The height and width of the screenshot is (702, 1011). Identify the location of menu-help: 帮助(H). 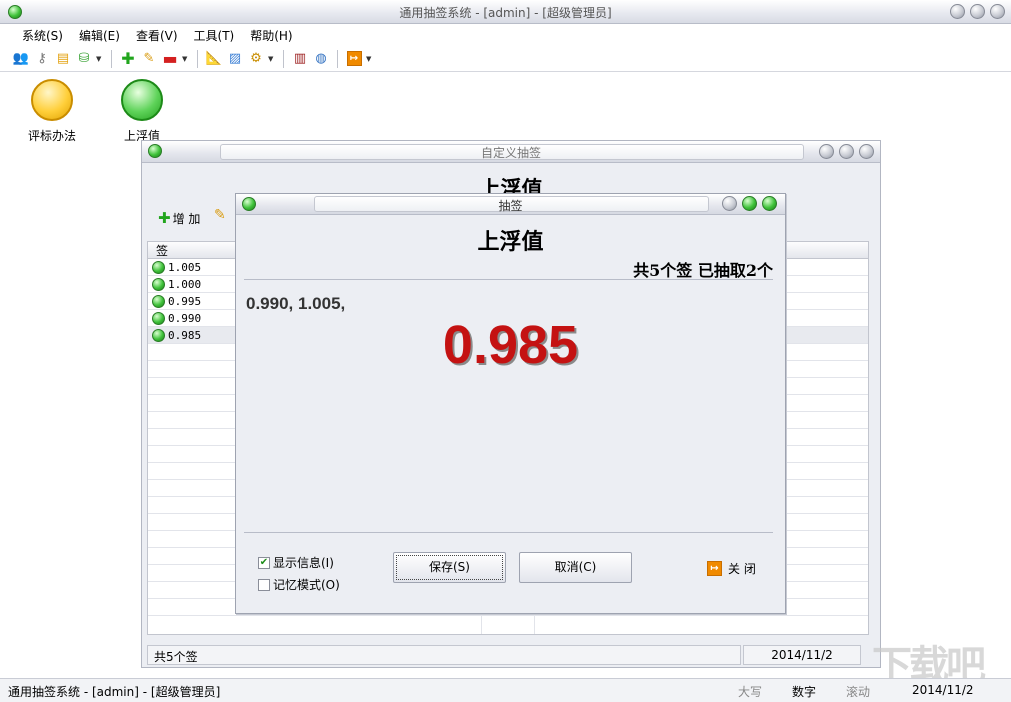
(271, 35).